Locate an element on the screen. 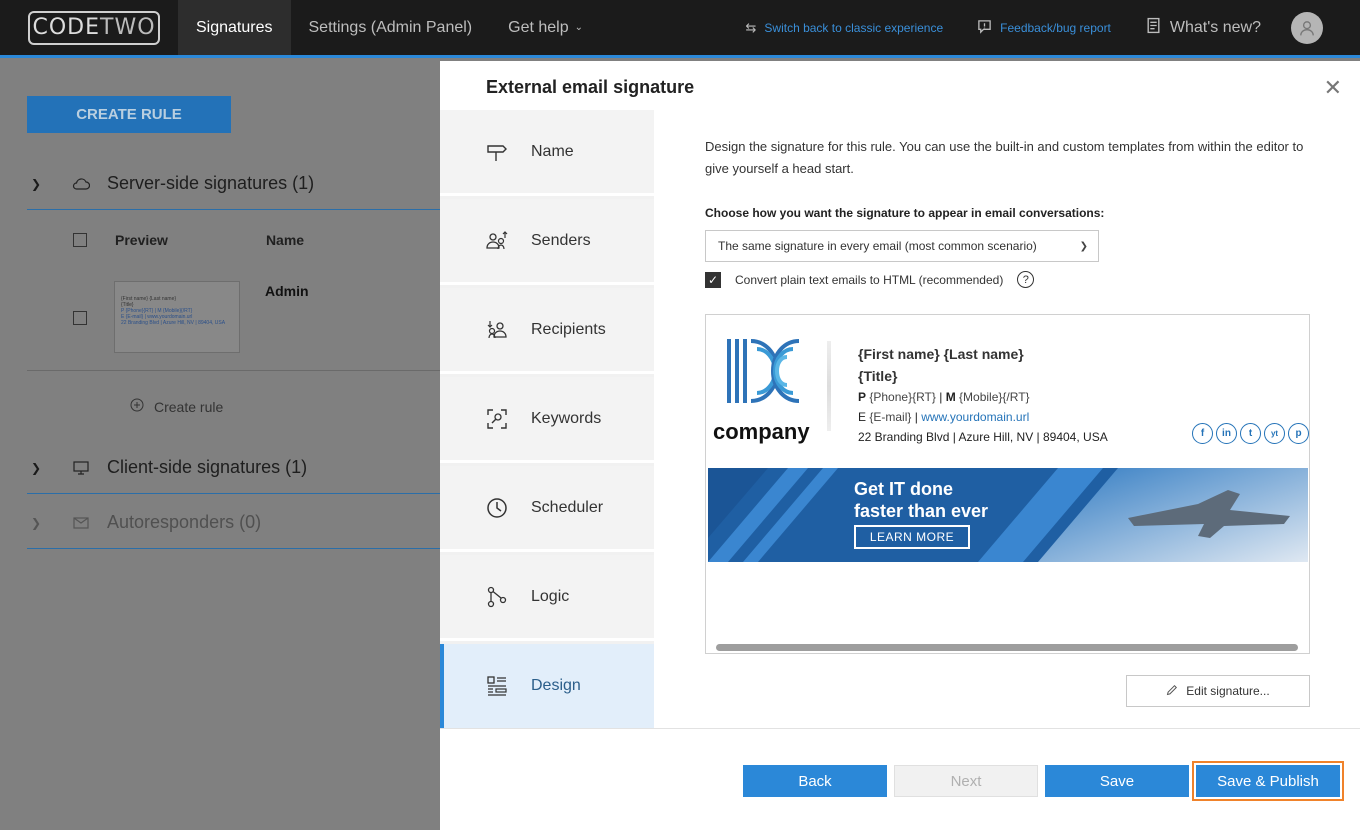 The width and height of the screenshot is (1360, 830). step-scheduler: Scheduler is located at coordinates (547, 509).